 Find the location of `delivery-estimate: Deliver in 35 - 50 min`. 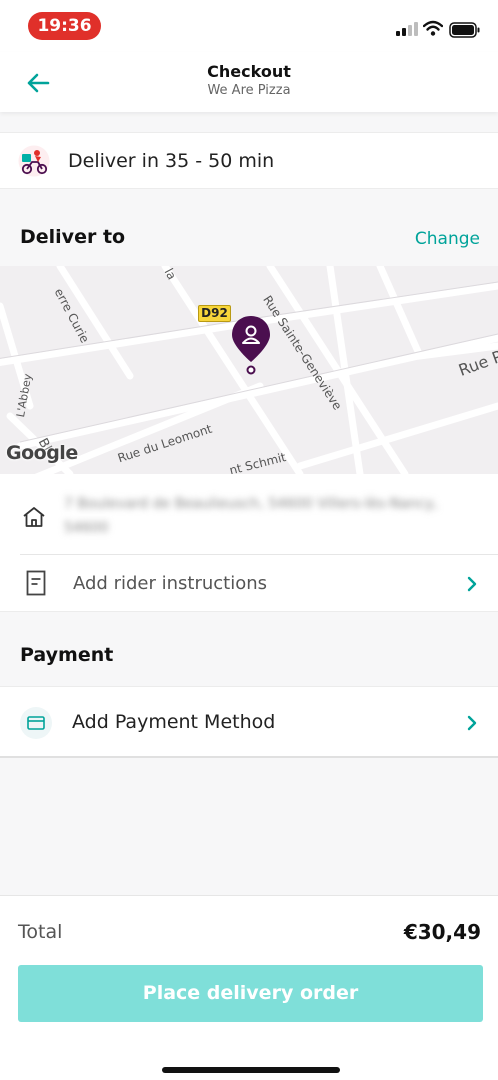

delivery-estimate: Deliver in 35 - 50 min is located at coordinates (171, 161).